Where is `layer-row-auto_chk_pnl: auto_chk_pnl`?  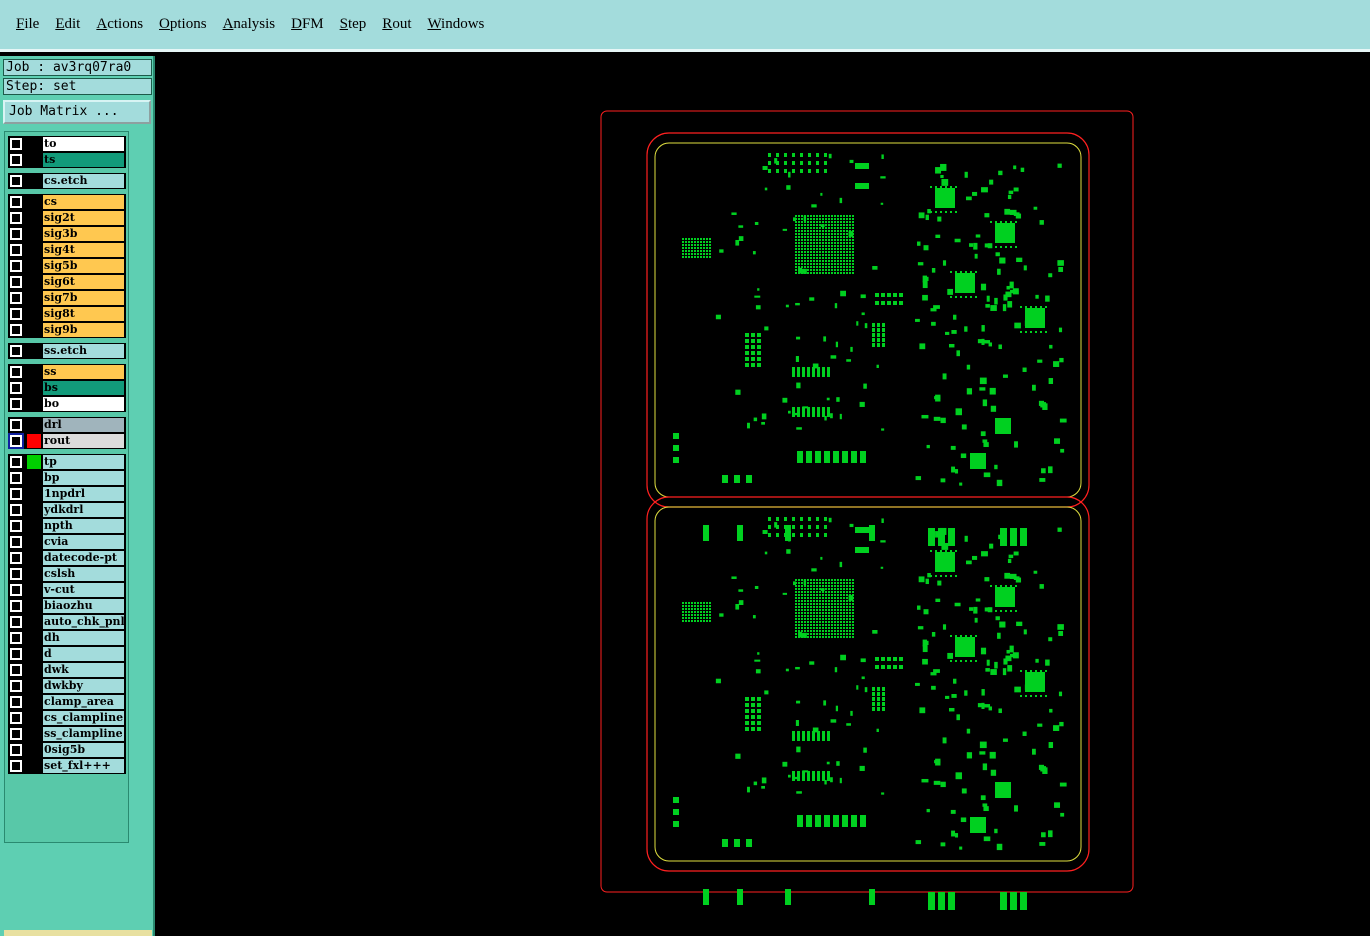
layer-row-auto_chk_pnl: auto_chk_pnl is located at coordinates (67, 622).